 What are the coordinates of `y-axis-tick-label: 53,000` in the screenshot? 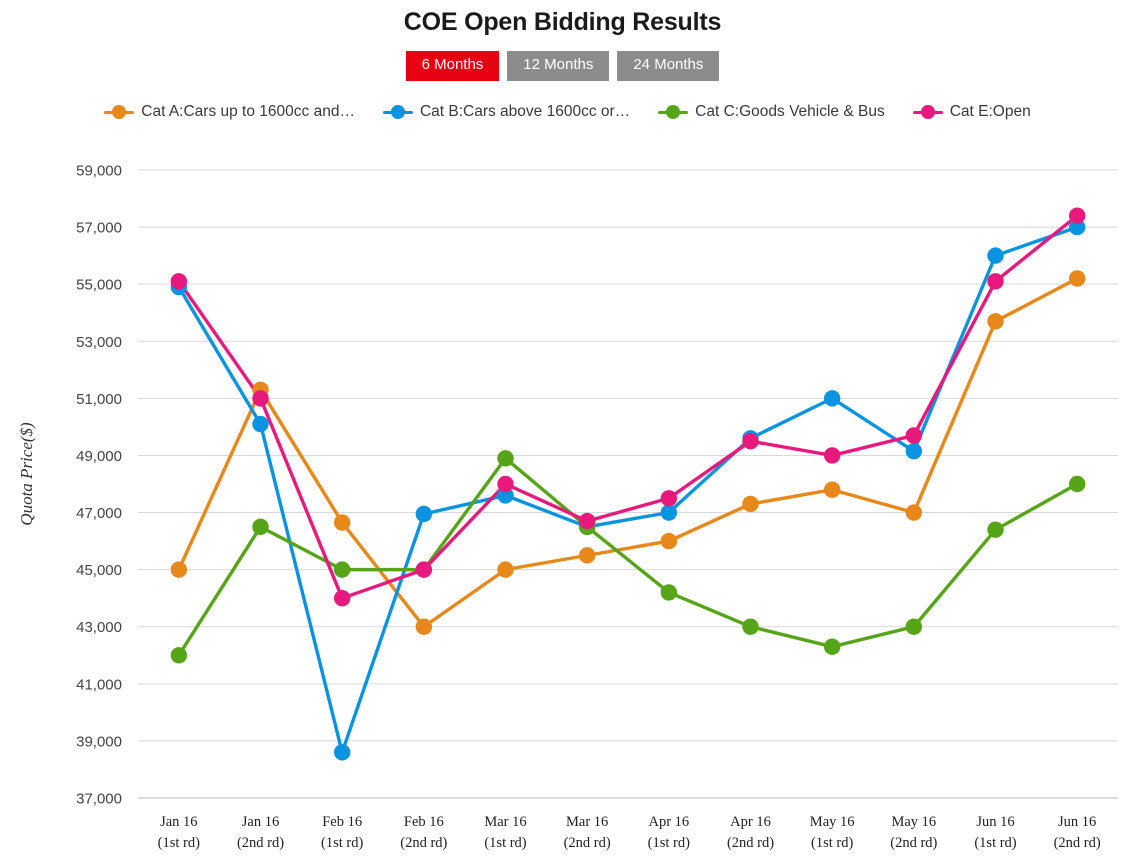 It's located at (99, 342).